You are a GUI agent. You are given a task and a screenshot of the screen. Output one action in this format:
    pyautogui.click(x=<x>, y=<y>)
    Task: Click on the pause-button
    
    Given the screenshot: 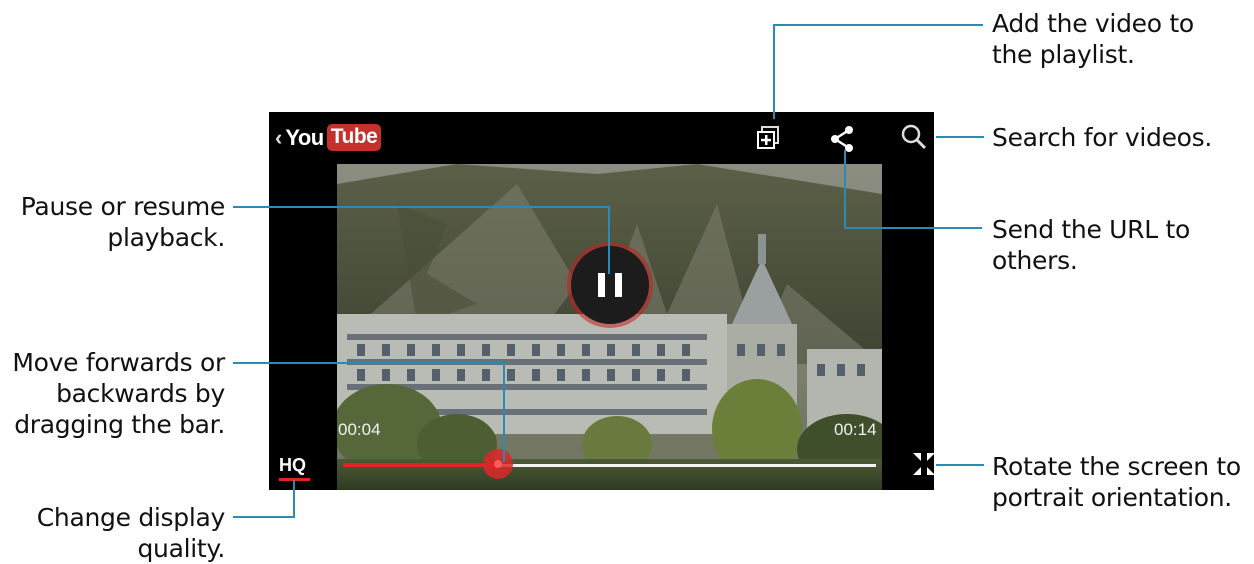 What is the action you would take?
    pyautogui.click(x=610, y=285)
    